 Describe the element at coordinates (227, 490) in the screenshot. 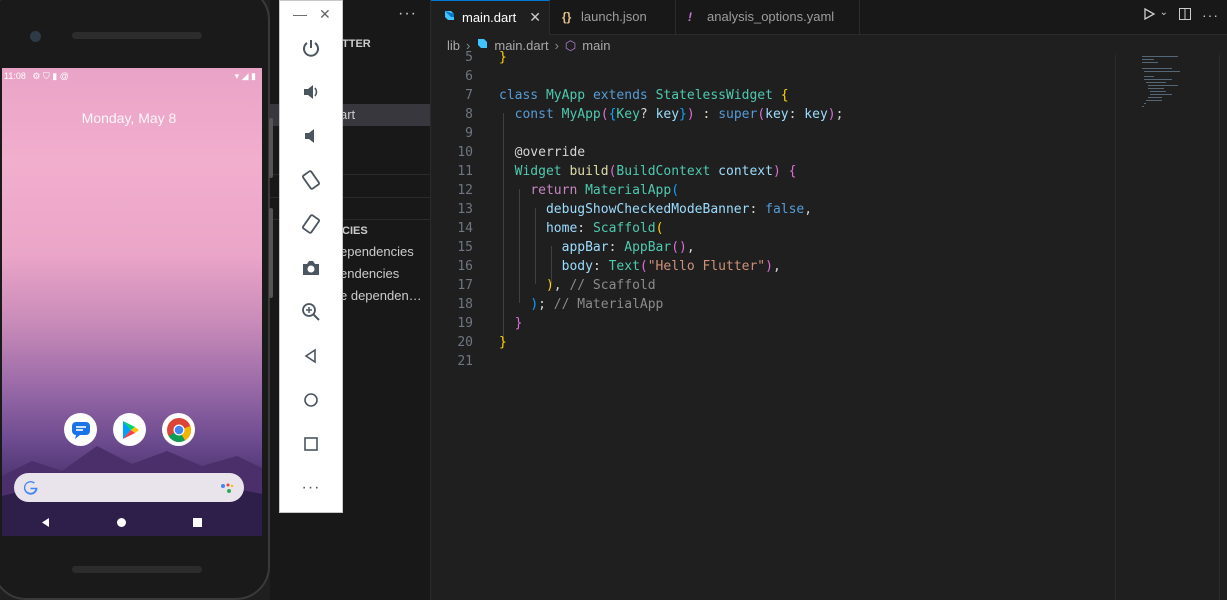

I see `assistant-icon` at that location.